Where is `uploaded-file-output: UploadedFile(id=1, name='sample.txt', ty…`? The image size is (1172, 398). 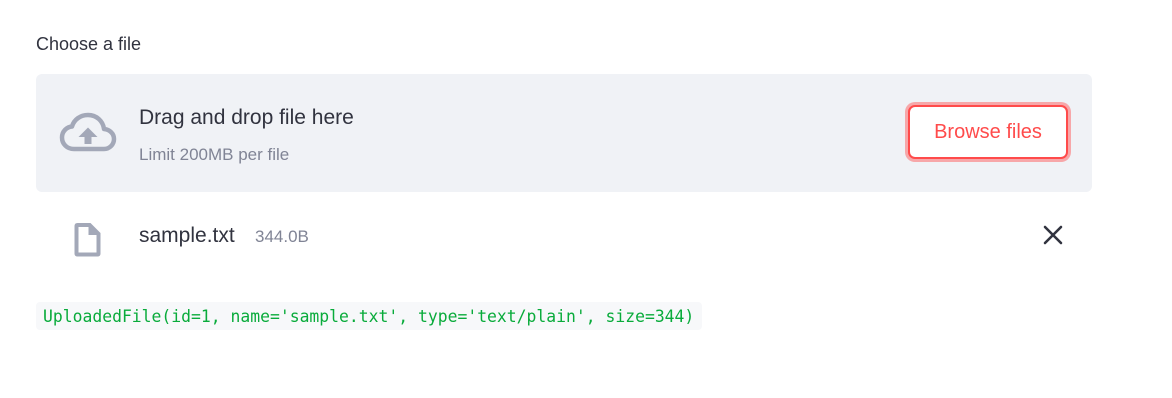
uploaded-file-output: UploadedFile(id=1, name='sample.txt', ty… is located at coordinates (369, 316).